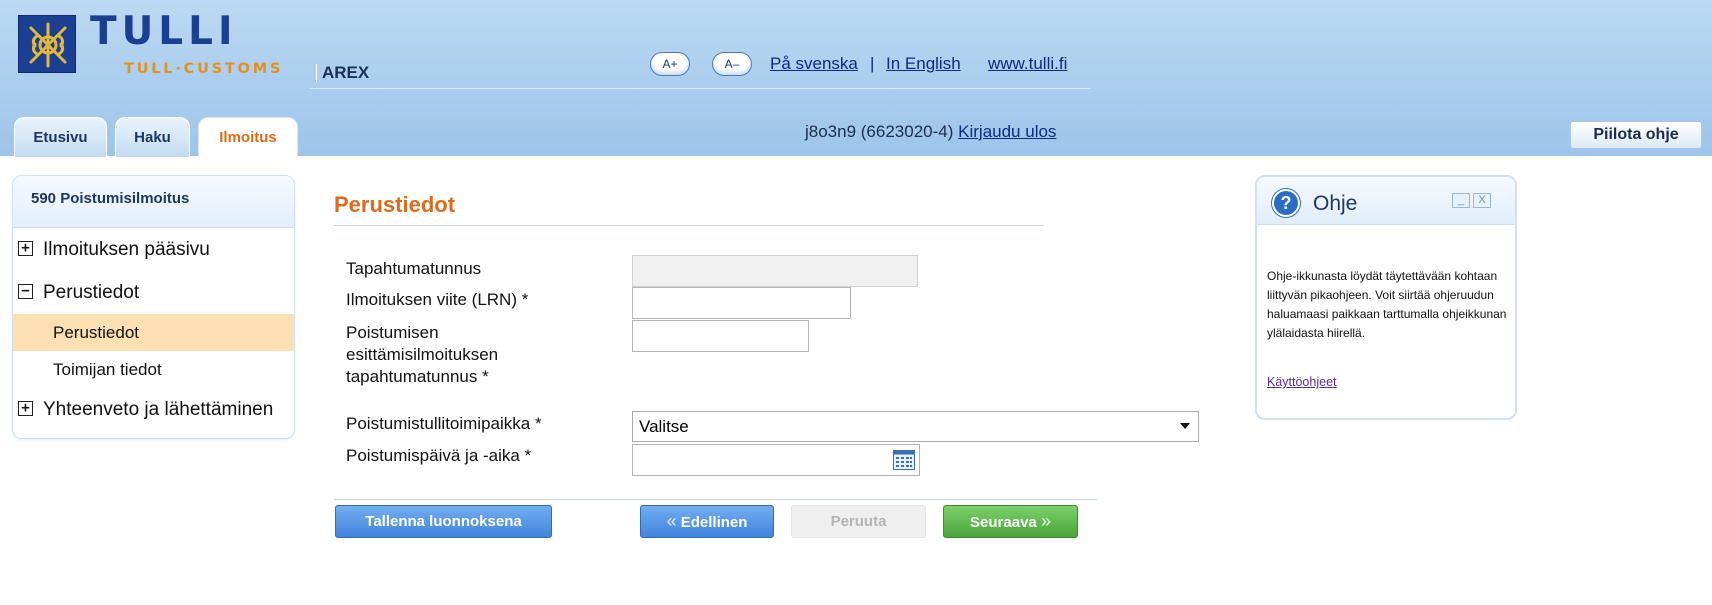  Describe the element at coordinates (164, 31) in the screenshot. I see `logo-title: TULLI` at that location.